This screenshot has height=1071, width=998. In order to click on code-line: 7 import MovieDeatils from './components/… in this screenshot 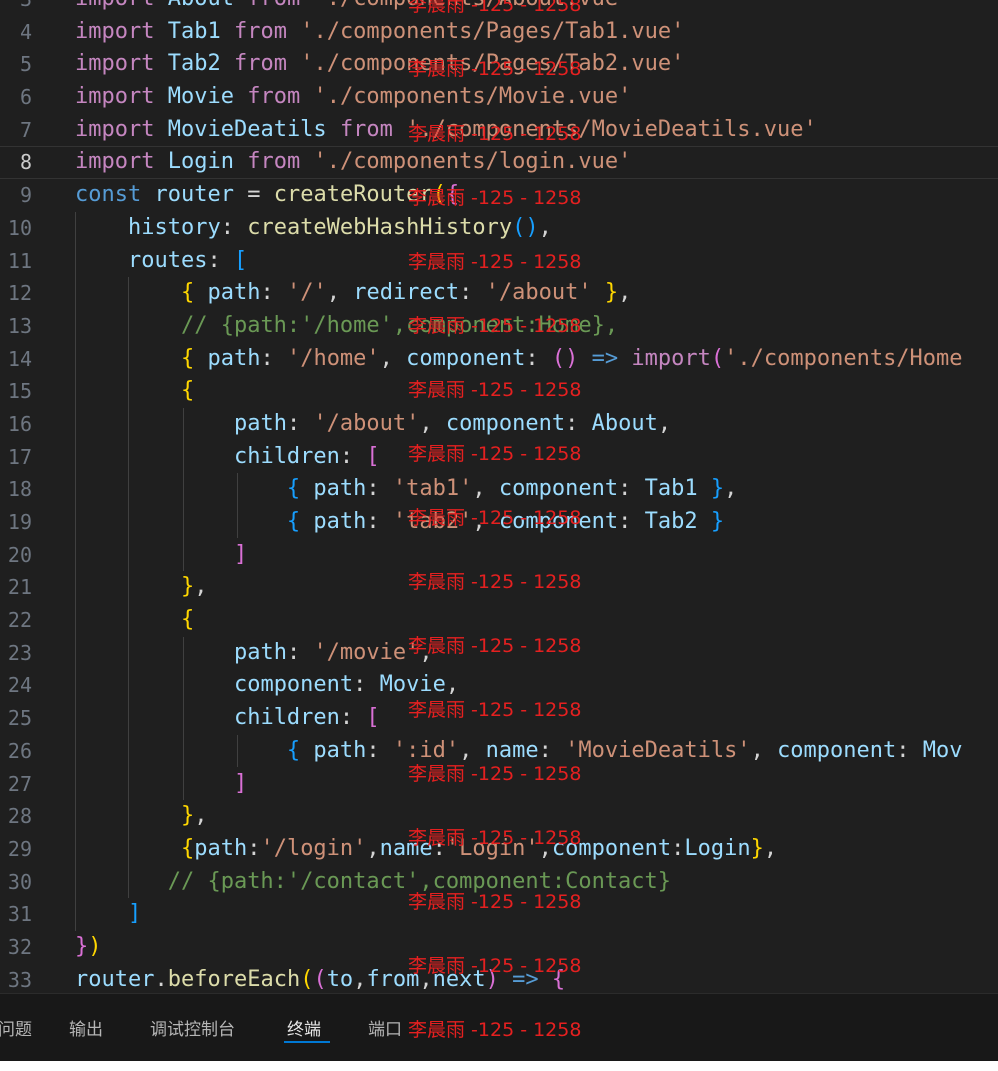, I will do `click(499, 130)`.